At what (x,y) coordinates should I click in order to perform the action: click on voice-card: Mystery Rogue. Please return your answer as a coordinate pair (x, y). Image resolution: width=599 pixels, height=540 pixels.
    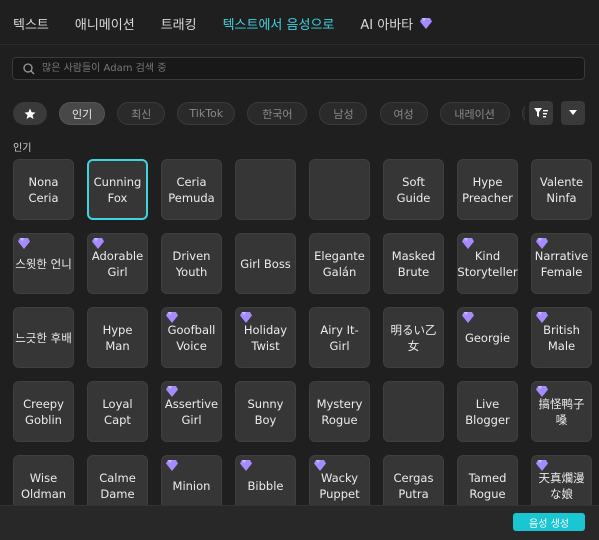
    Looking at the image, I should click on (339, 411).